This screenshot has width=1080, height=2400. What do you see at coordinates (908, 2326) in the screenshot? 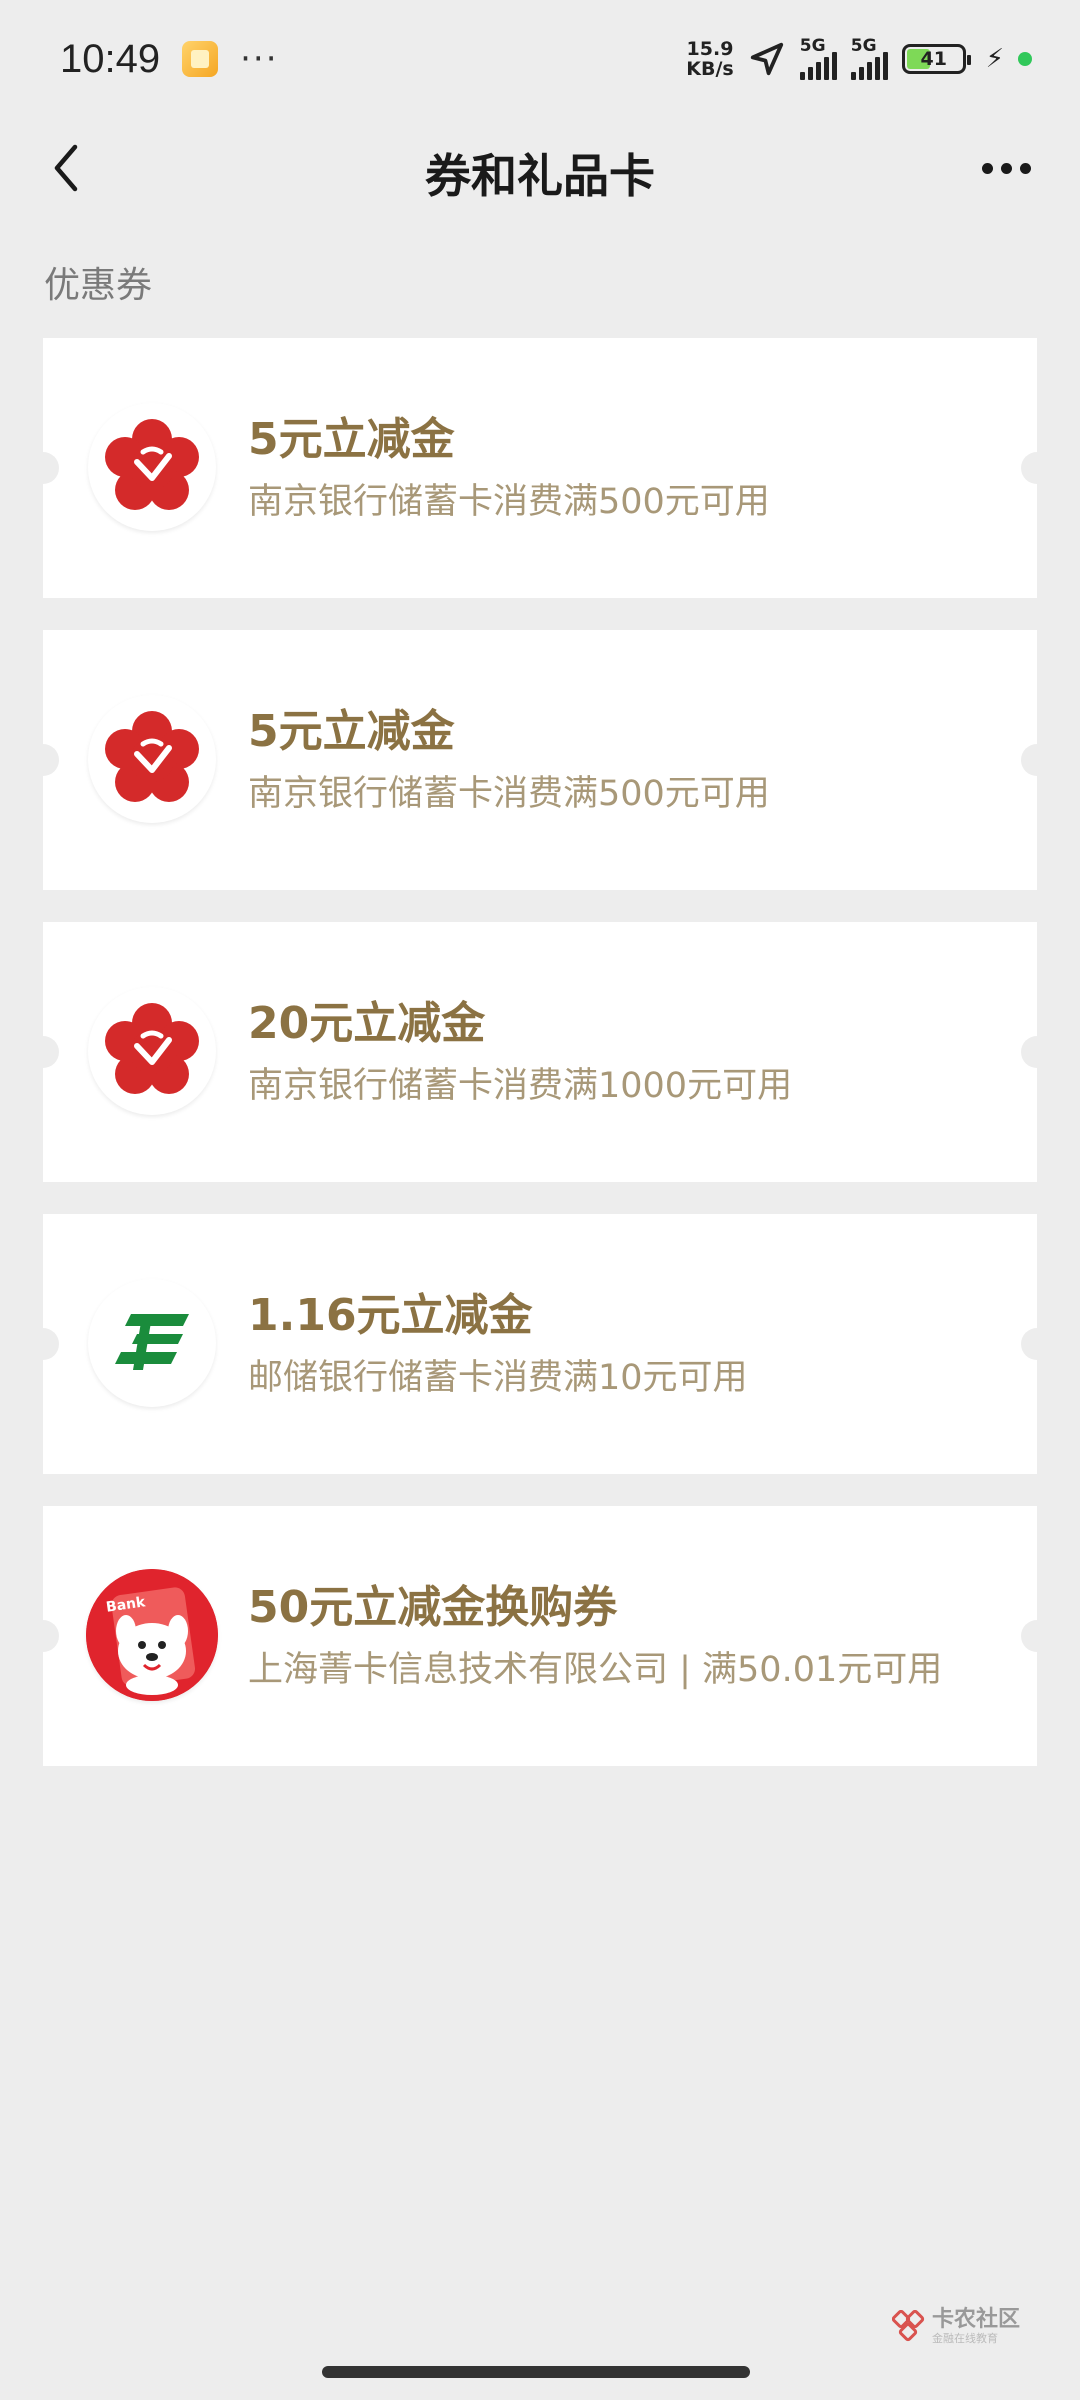
I see `kanong-logo-icon` at bounding box center [908, 2326].